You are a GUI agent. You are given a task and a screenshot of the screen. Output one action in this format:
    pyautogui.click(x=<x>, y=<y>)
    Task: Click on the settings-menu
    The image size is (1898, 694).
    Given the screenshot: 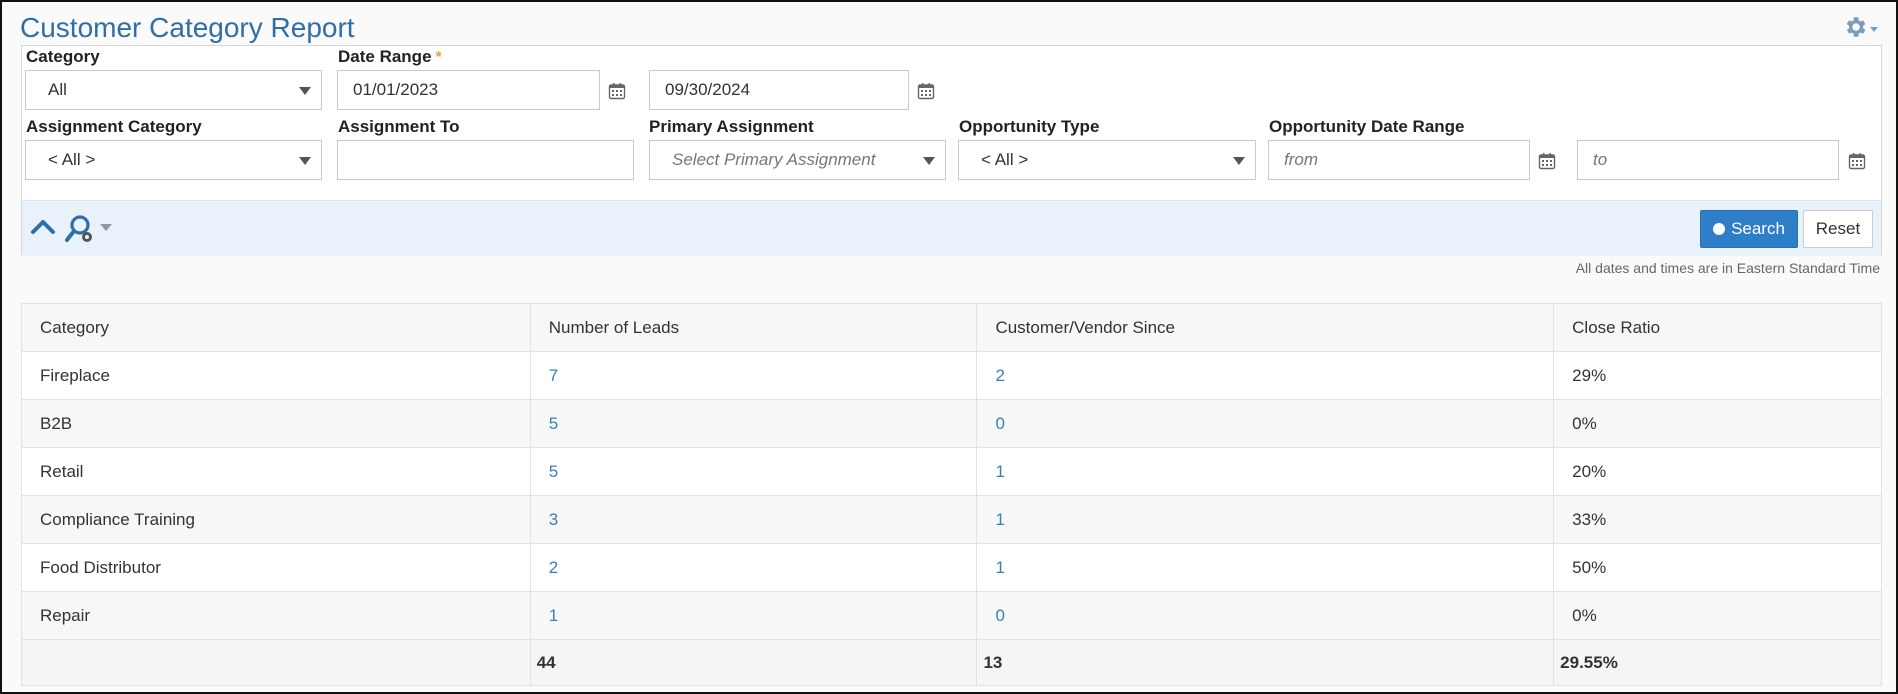 What is the action you would take?
    pyautogui.click(x=1860, y=27)
    